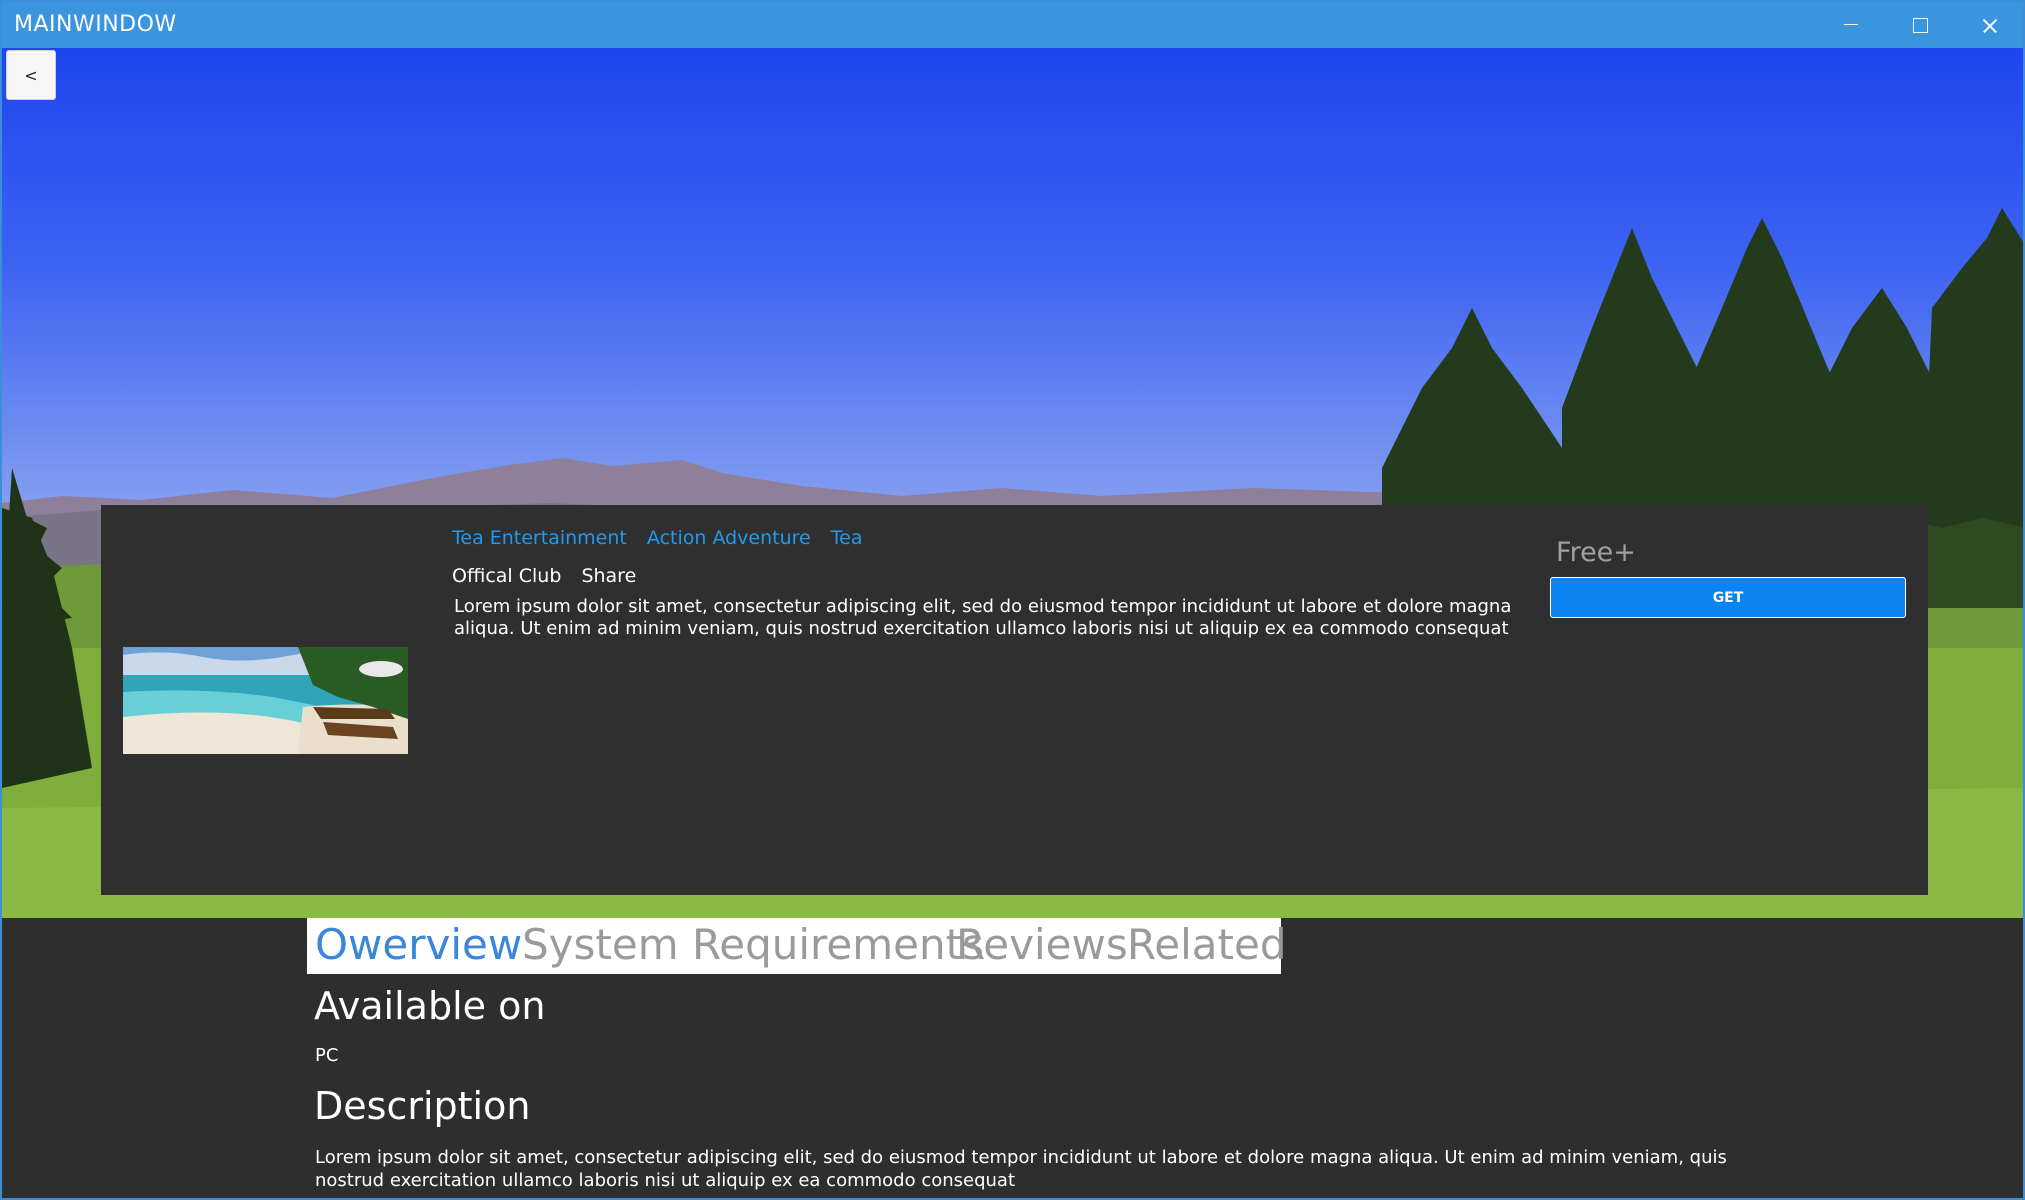  What do you see at coordinates (418, 944) in the screenshot?
I see `tab-overview: Owerview` at bounding box center [418, 944].